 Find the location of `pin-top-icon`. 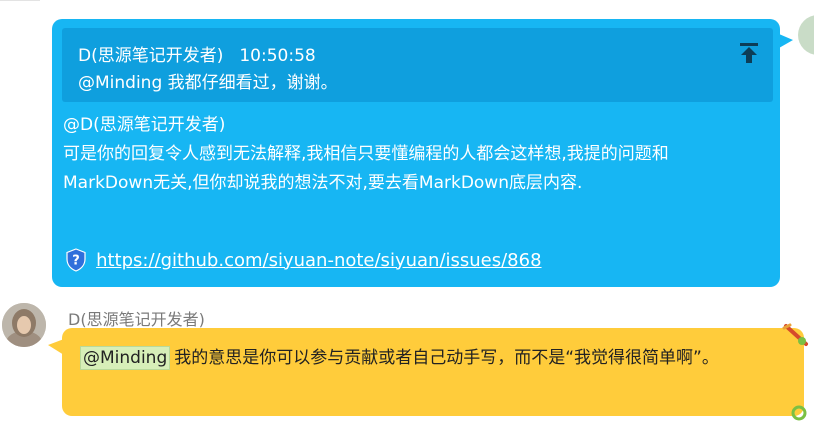

pin-top-icon is located at coordinates (749, 53).